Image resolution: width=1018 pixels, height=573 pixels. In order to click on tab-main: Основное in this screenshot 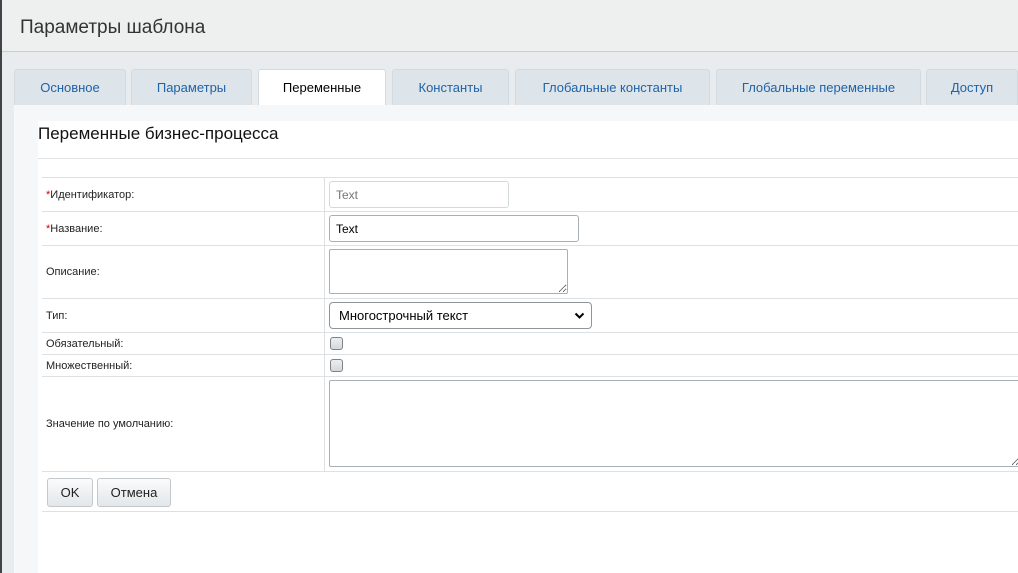, I will do `click(70, 87)`.